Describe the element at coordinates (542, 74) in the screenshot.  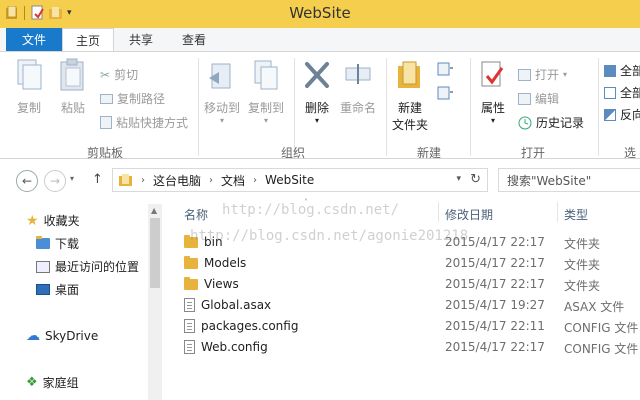
I see `open-button: 打开 ▾` at that location.